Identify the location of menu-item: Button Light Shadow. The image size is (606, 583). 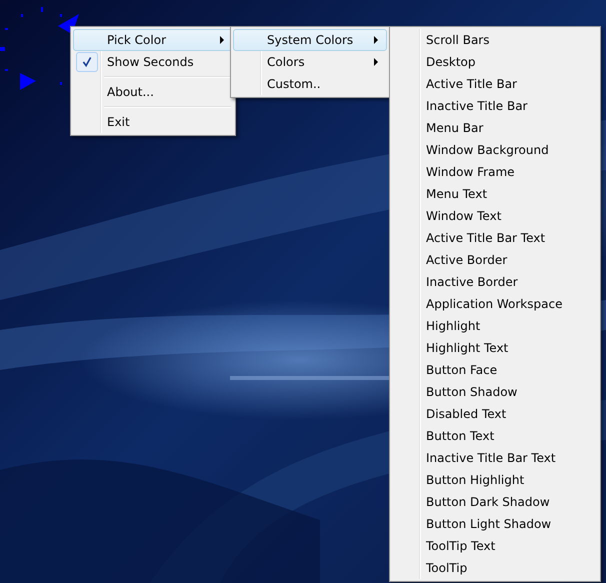
(495, 524).